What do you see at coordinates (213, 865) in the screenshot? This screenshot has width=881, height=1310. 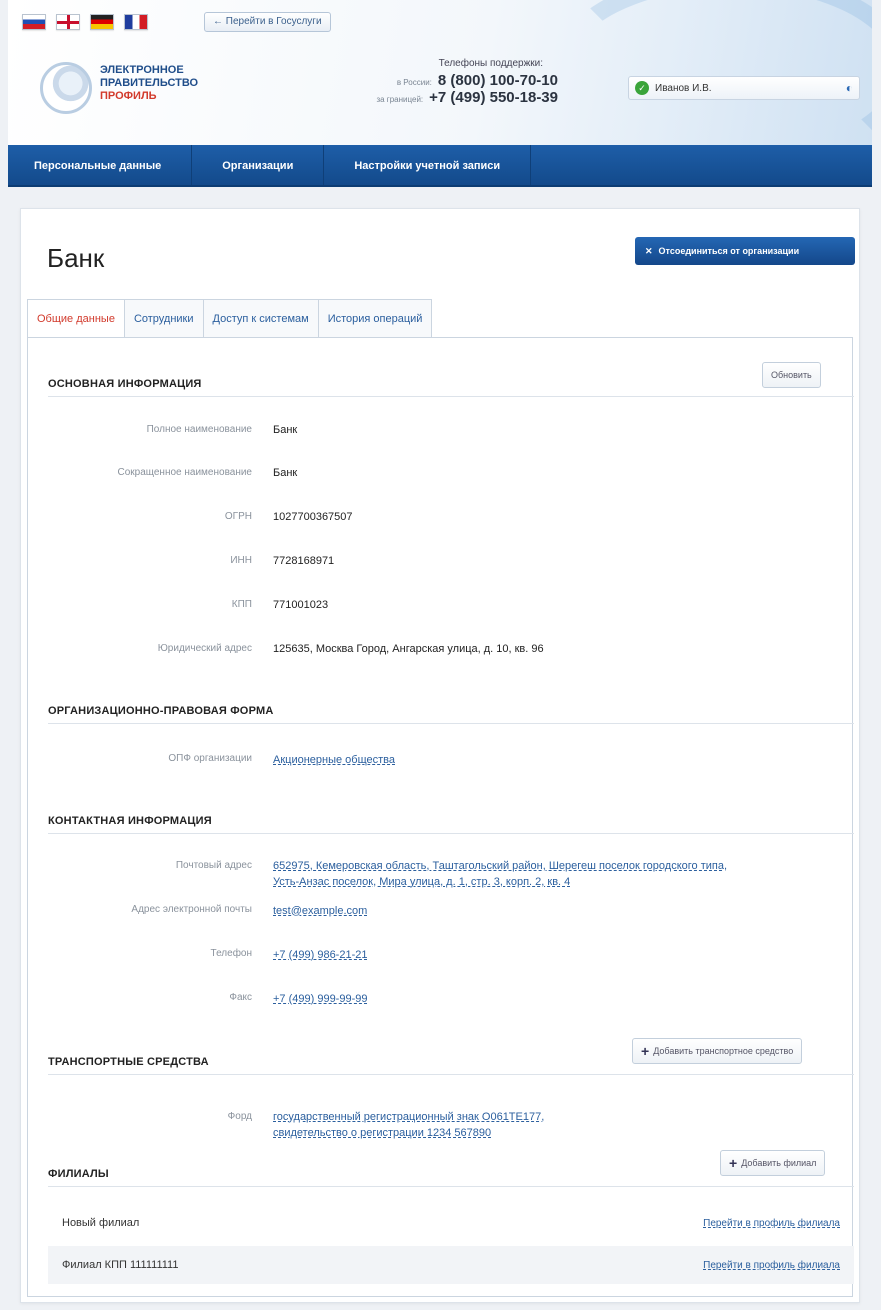 I see `field-label-postal-address: Почтовый адрес` at bounding box center [213, 865].